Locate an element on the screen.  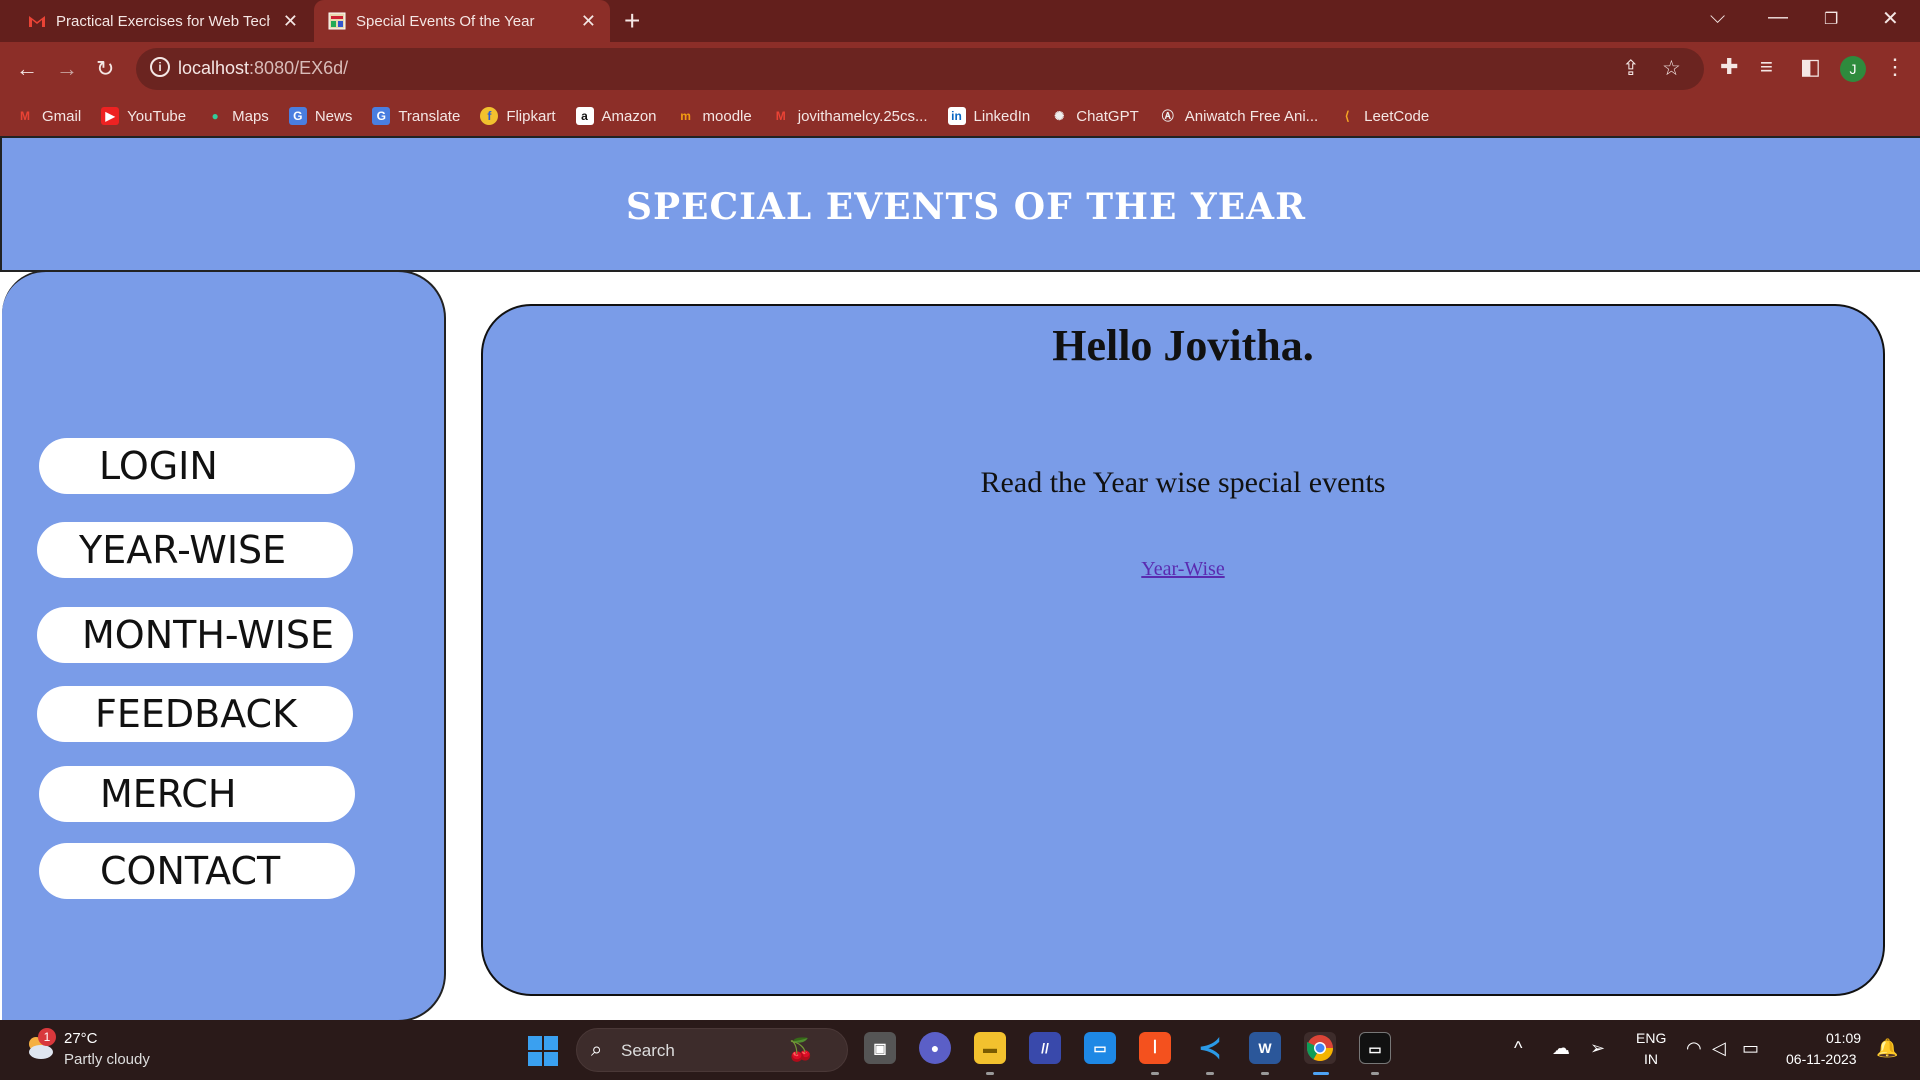
windows-start-icon is located at coordinates (543, 1051).